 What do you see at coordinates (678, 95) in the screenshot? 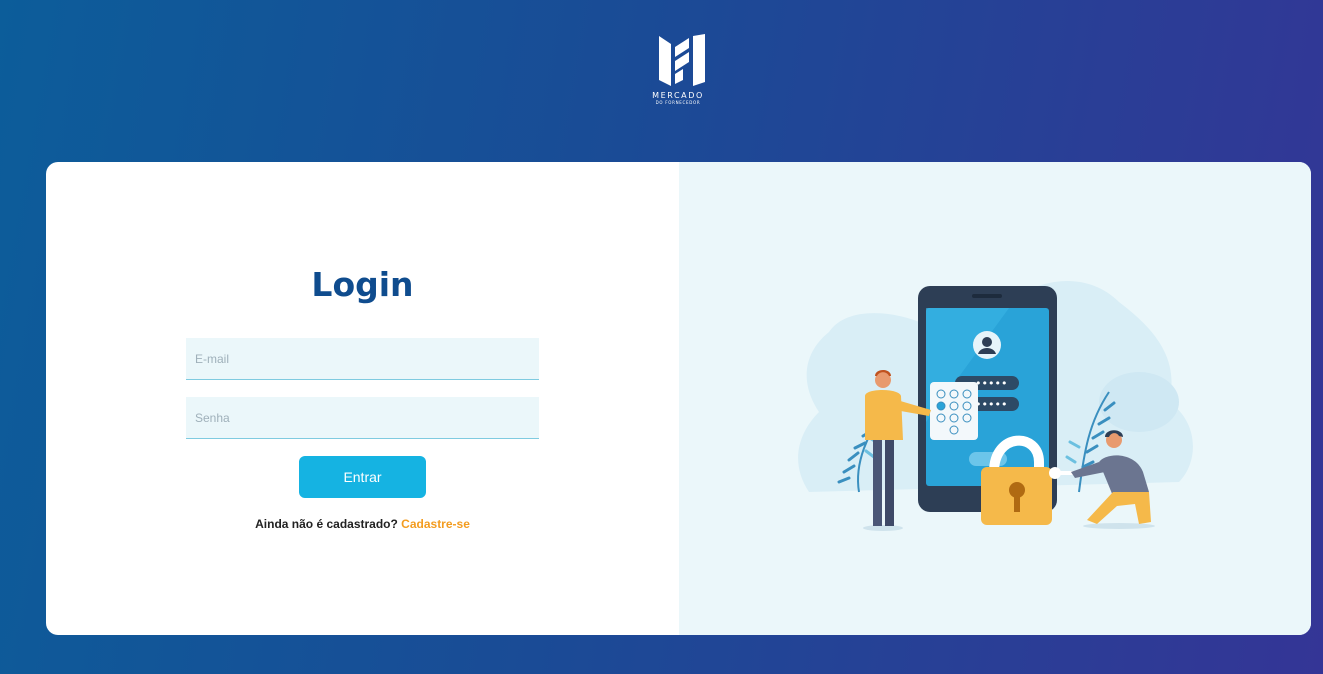
I see `brand-wordmark: MERCADO` at bounding box center [678, 95].